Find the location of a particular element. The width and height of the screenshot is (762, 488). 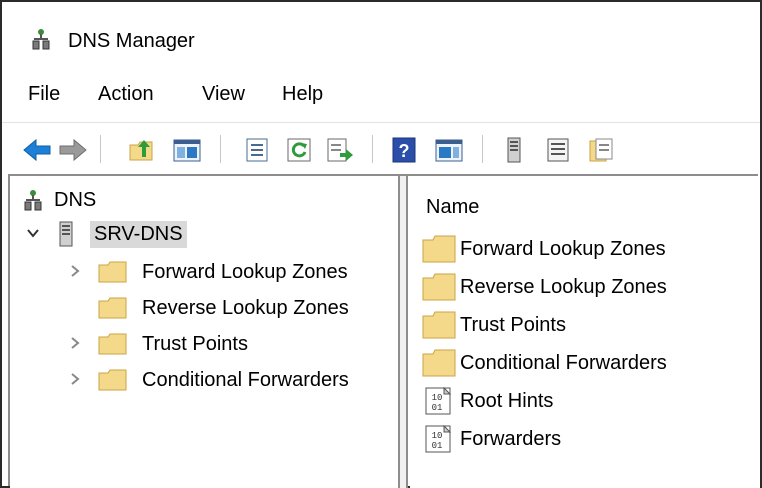

menu-view: View is located at coordinates (223, 94).